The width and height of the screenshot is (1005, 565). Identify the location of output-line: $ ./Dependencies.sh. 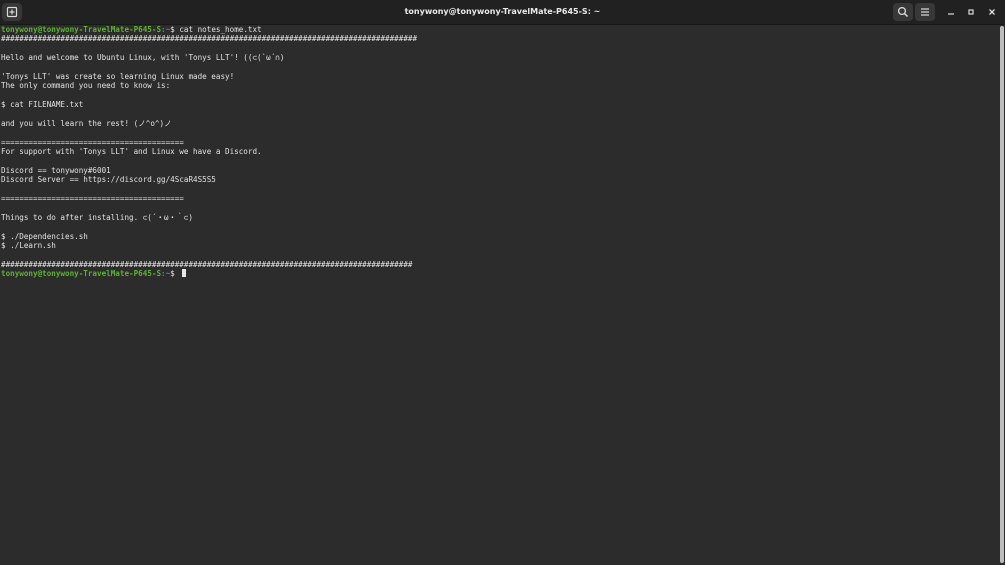
(44, 236).